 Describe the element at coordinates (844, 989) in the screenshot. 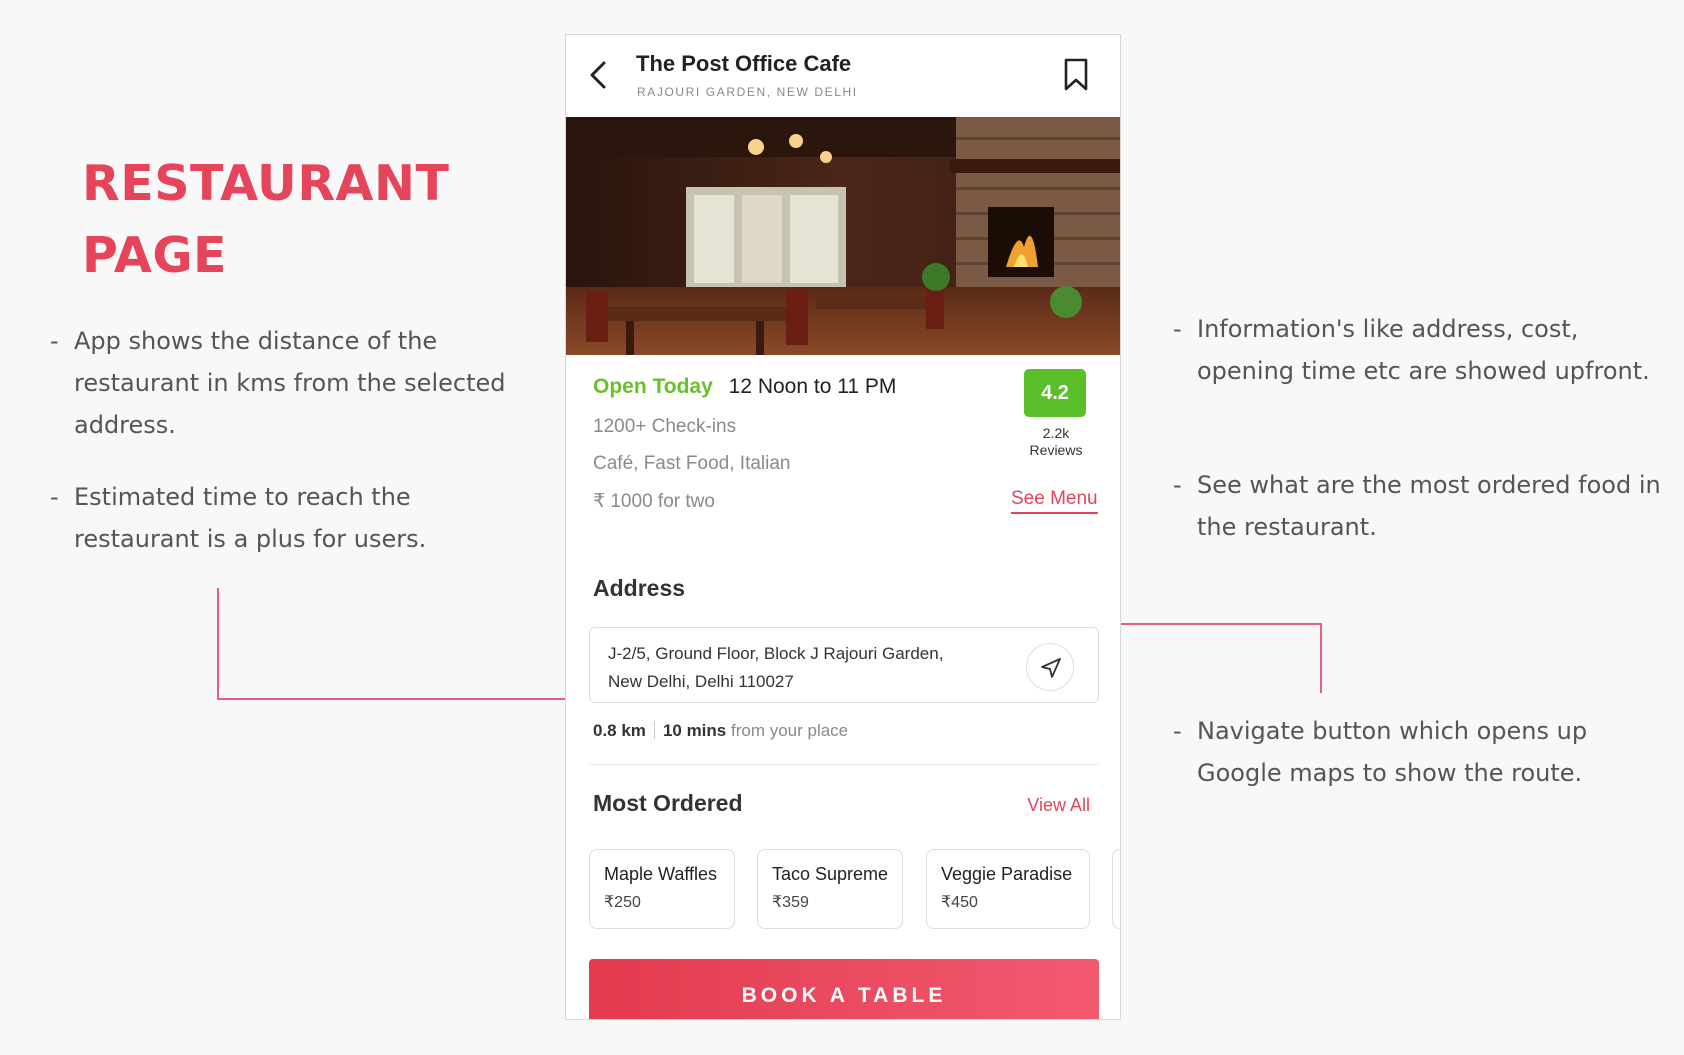

I see `book-table-button: BOOK A TABLE` at that location.